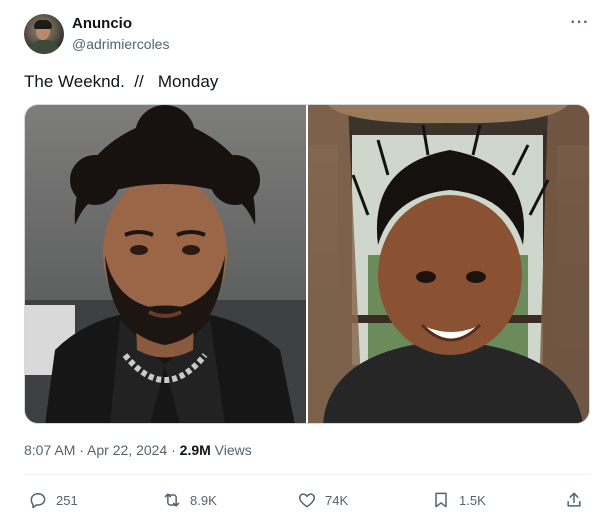  Describe the element at coordinates (44, 34) in the screenshot. I see `avatar` at that location.